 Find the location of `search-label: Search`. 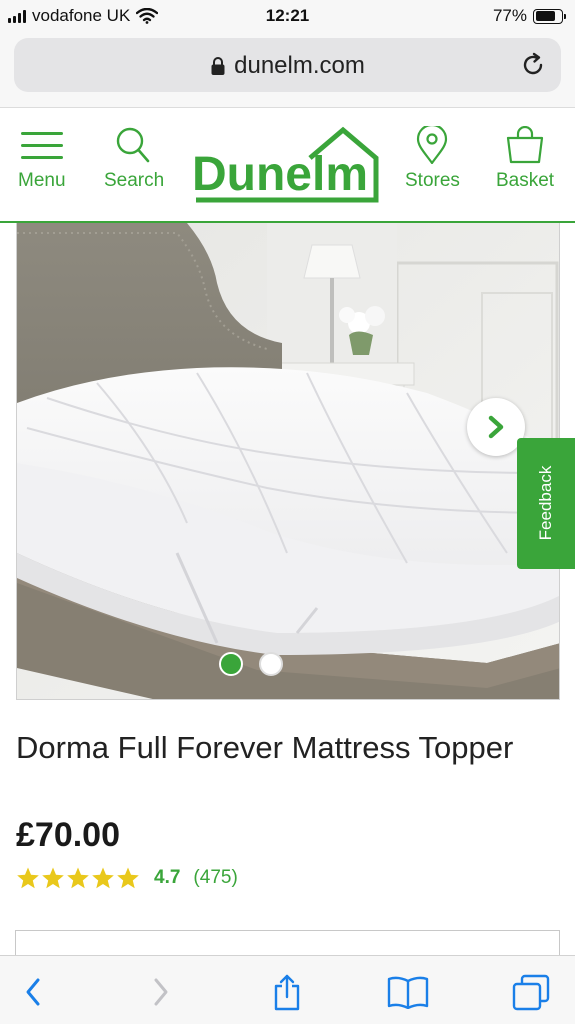

search-label: Search is located at coordinates (134, 180).